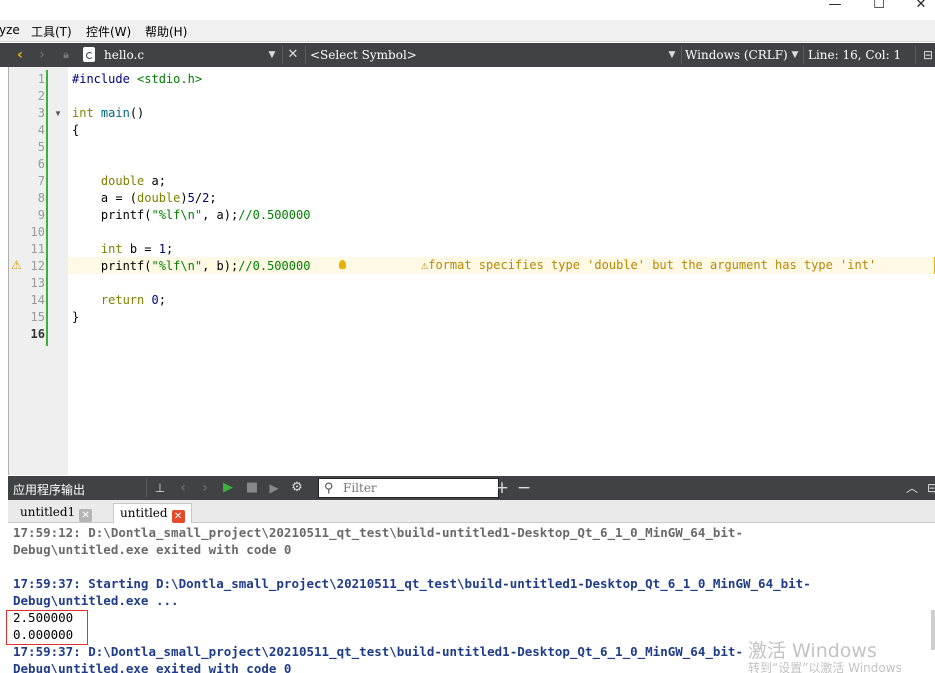  What do you see at coordinates (363, 55) in the screenshot?
I see `symbol-selector: <Select Symbol>` at bounding box center [363, 55].